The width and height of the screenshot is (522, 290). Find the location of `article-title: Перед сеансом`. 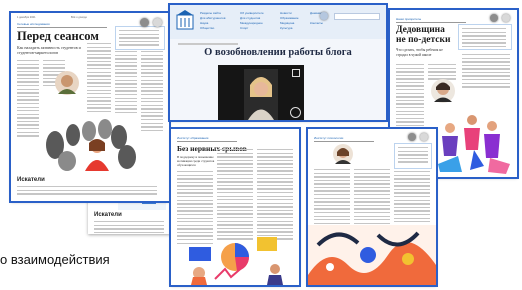

article-title: Перед сеансом is located at coordinates (58, 36).